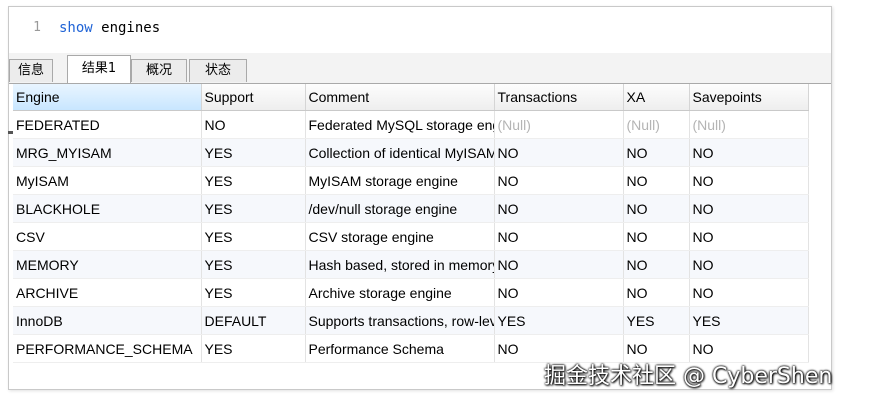  Describe the element at coordinates (126, 28) in the screenshot. I see `sql-argument: engines` at that location.